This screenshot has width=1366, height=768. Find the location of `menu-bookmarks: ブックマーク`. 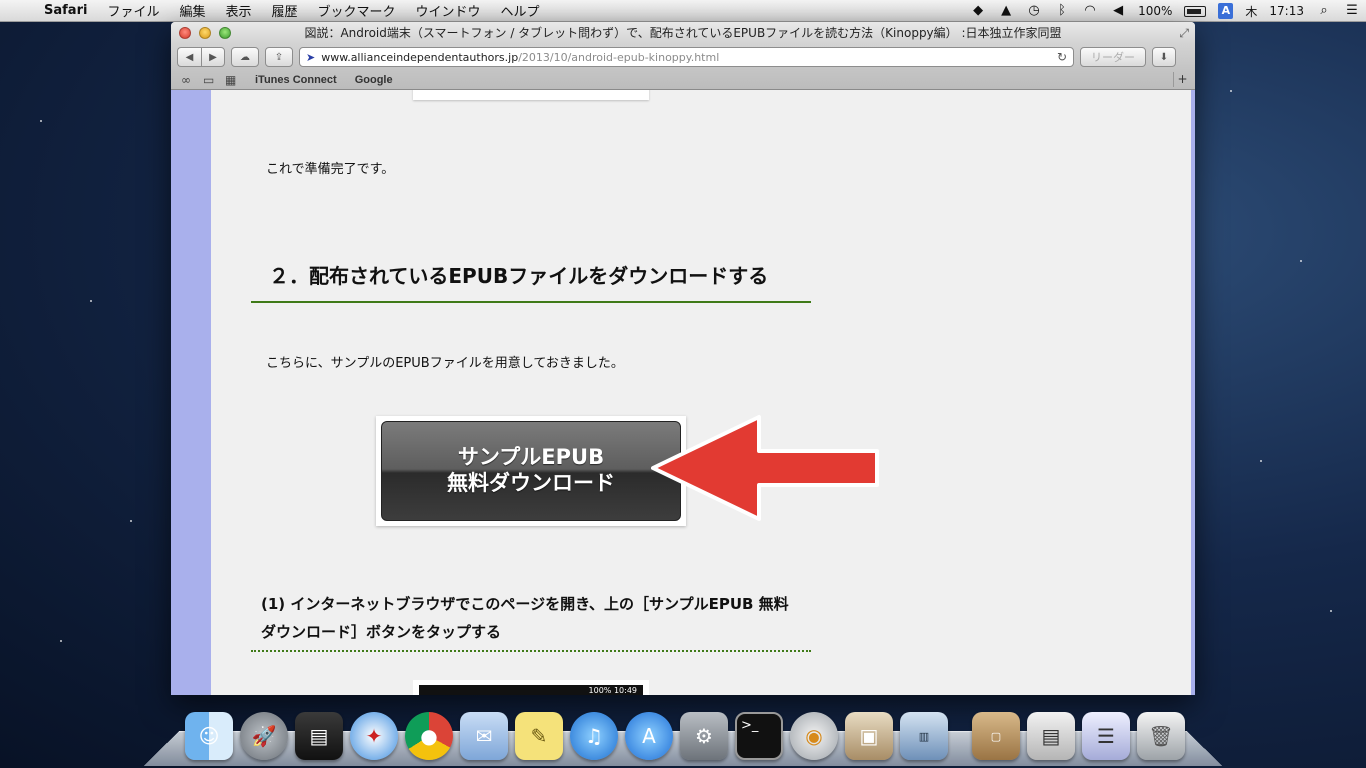

menu-bookmarks: ブックマーク is located at coordinates (357, 10).